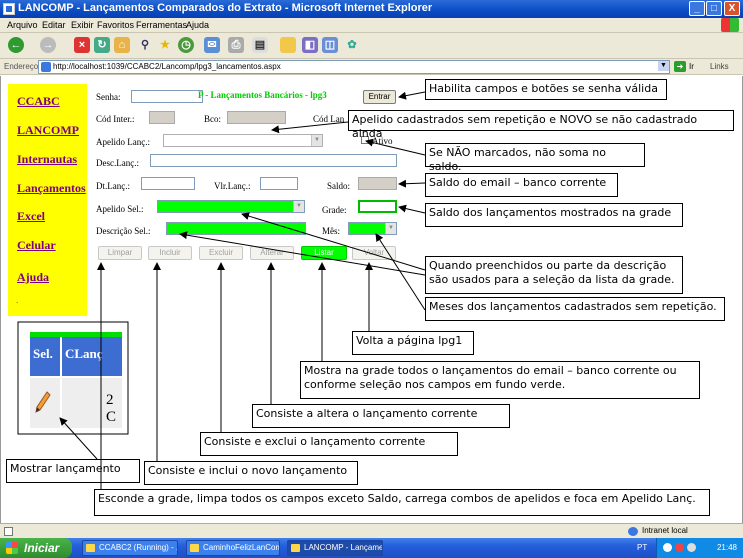 The height and width of the screenshot is (558, 743). I want to click on dt-lanc-label: Dt.Lanç.:, so click(113, 186).